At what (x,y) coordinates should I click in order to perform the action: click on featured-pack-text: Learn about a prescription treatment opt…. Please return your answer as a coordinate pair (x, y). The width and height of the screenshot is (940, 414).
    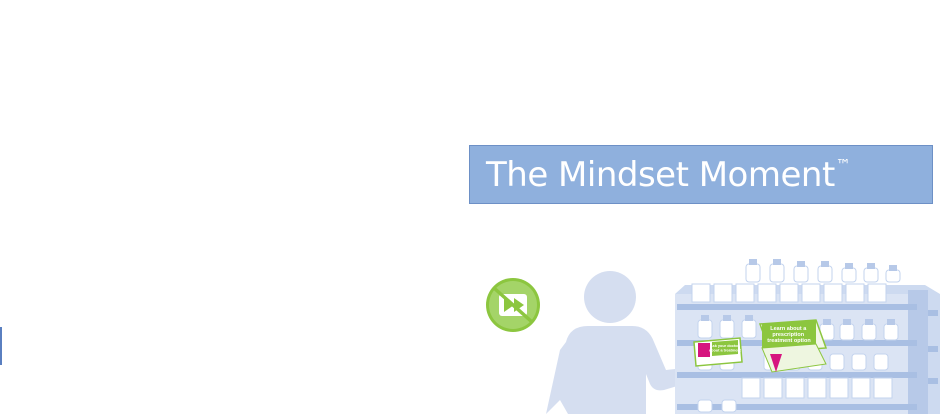
    Looking at the image, I should click on (789, 335).